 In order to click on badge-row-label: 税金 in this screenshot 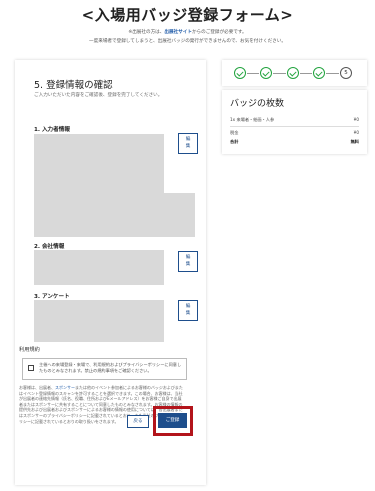, I will do `click(234, 132)`.